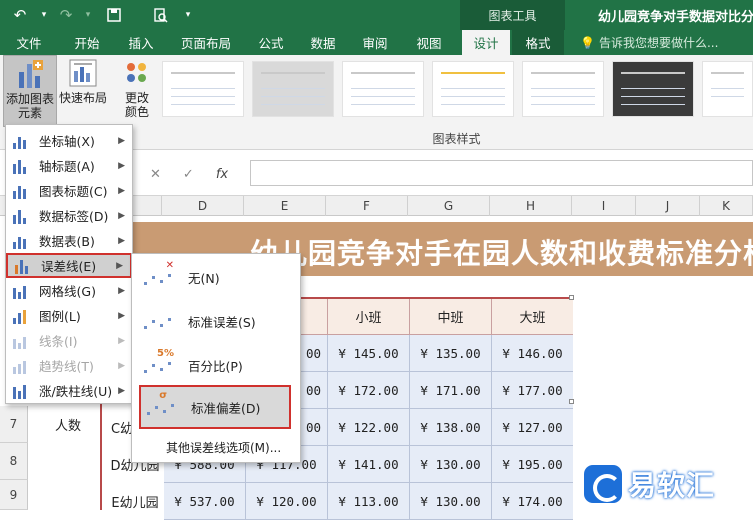  Describe the element at coordinates (429, 42) in the screenshot. I see `tab-view: 视图` at that location.